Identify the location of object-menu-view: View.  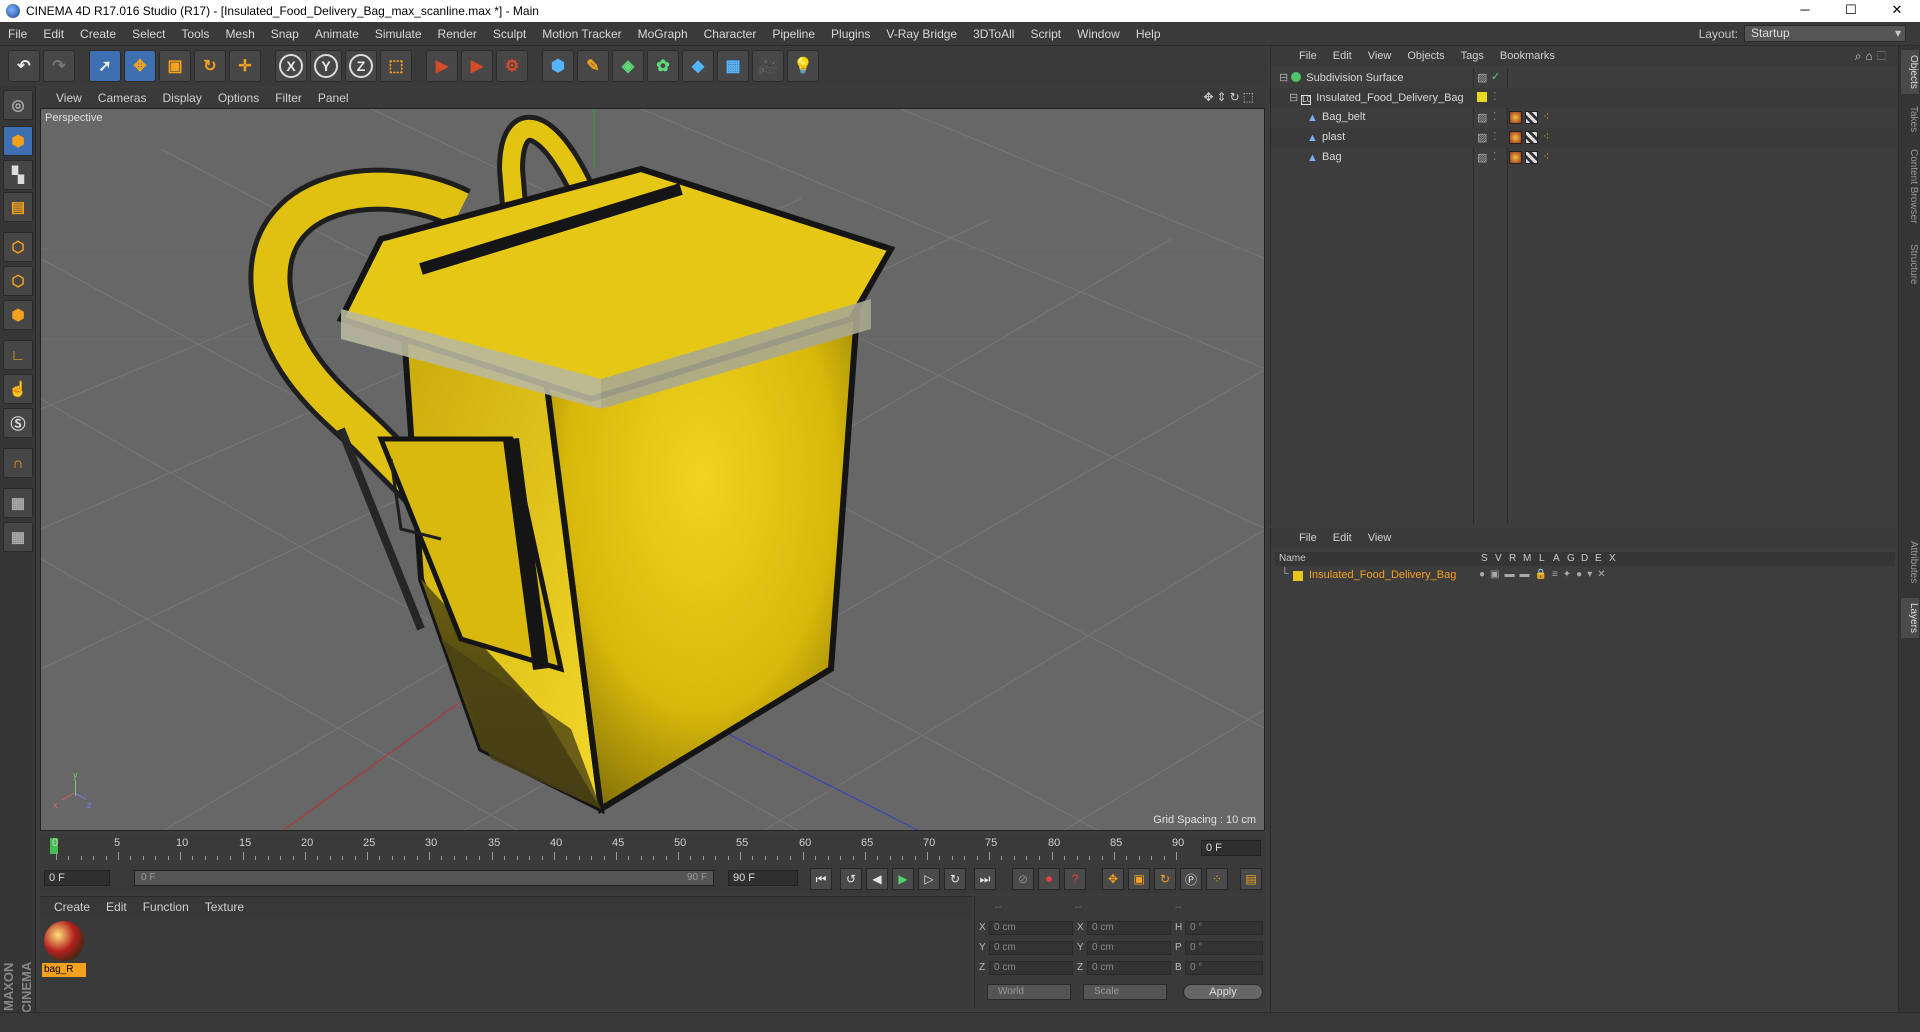
(1380, 56).